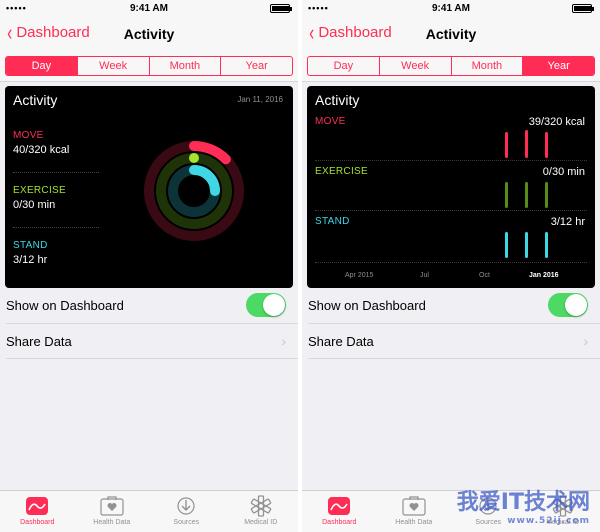 Image resolution: width=600 pixels, height=532 pixels. I want to click on tab-label: Sources, so click(186, 522).